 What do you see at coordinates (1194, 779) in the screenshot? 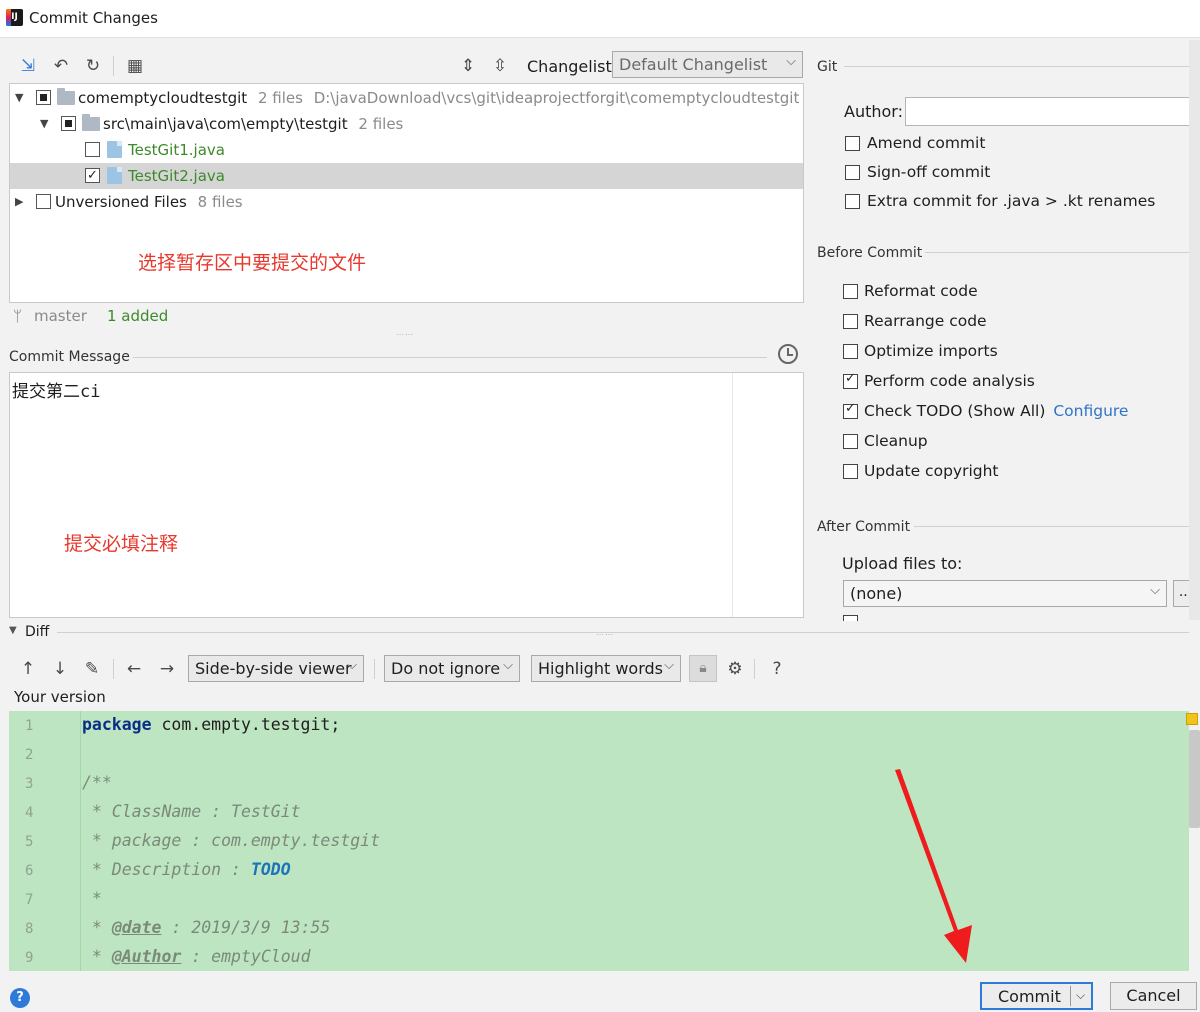
I see `code-scrollbar-thumb` at bounding box center [1194, 779].